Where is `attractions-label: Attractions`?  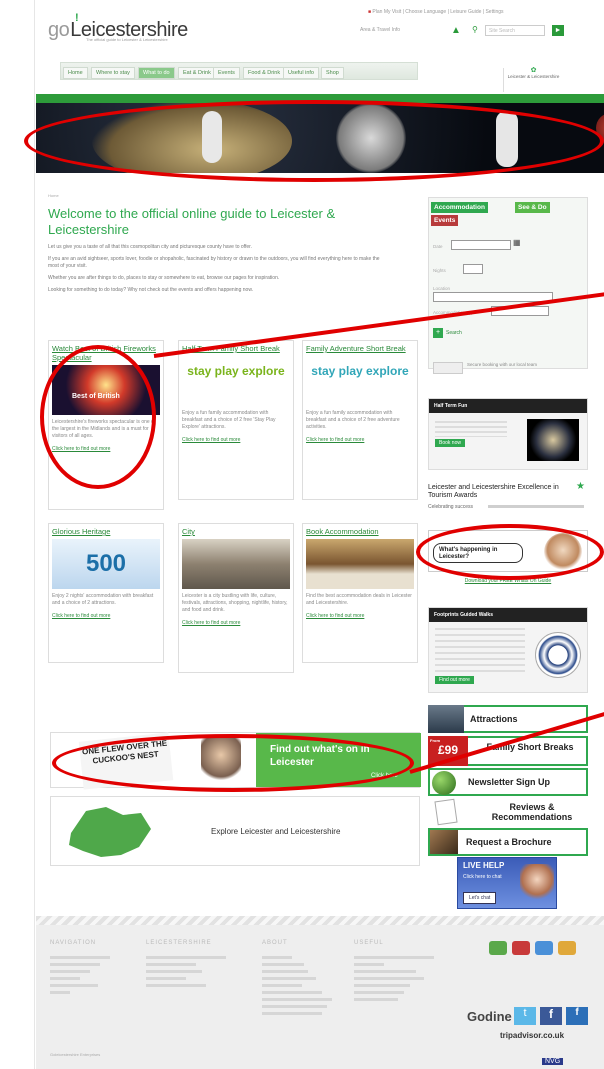
attractions-label: Attractions is located at coordinates (494, 719).